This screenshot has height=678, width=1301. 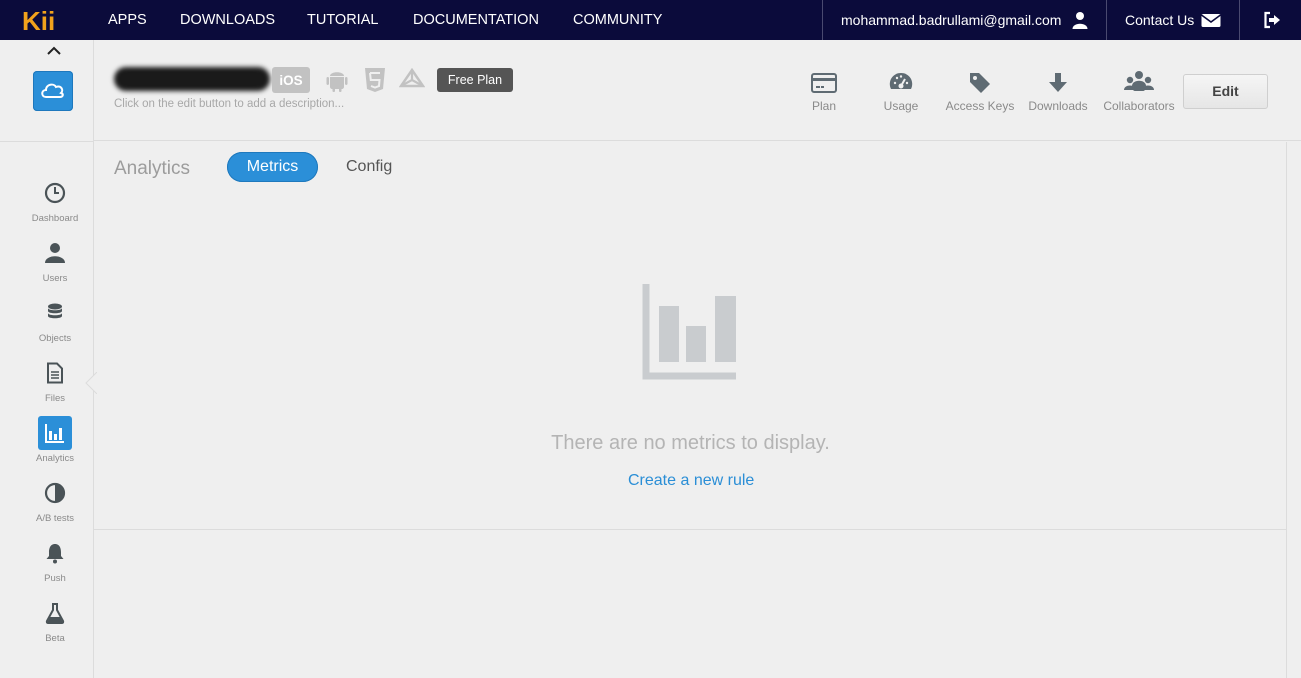 What do you see at coordinates (55, 398) in the screenshot?
I see `sidebar-item-label: Files` at bounding box center [55, 398].